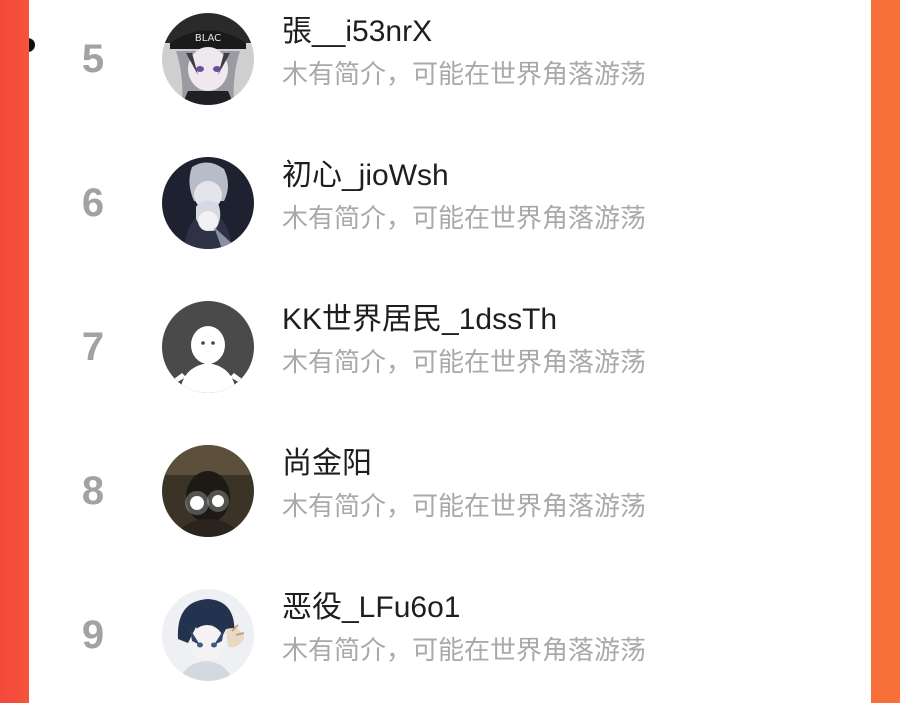 The image size is (900, 703). What do you see at coordinates (93, 491) in the screenshot?
I see `rank-number: 8` at bounding box center [93, 491].